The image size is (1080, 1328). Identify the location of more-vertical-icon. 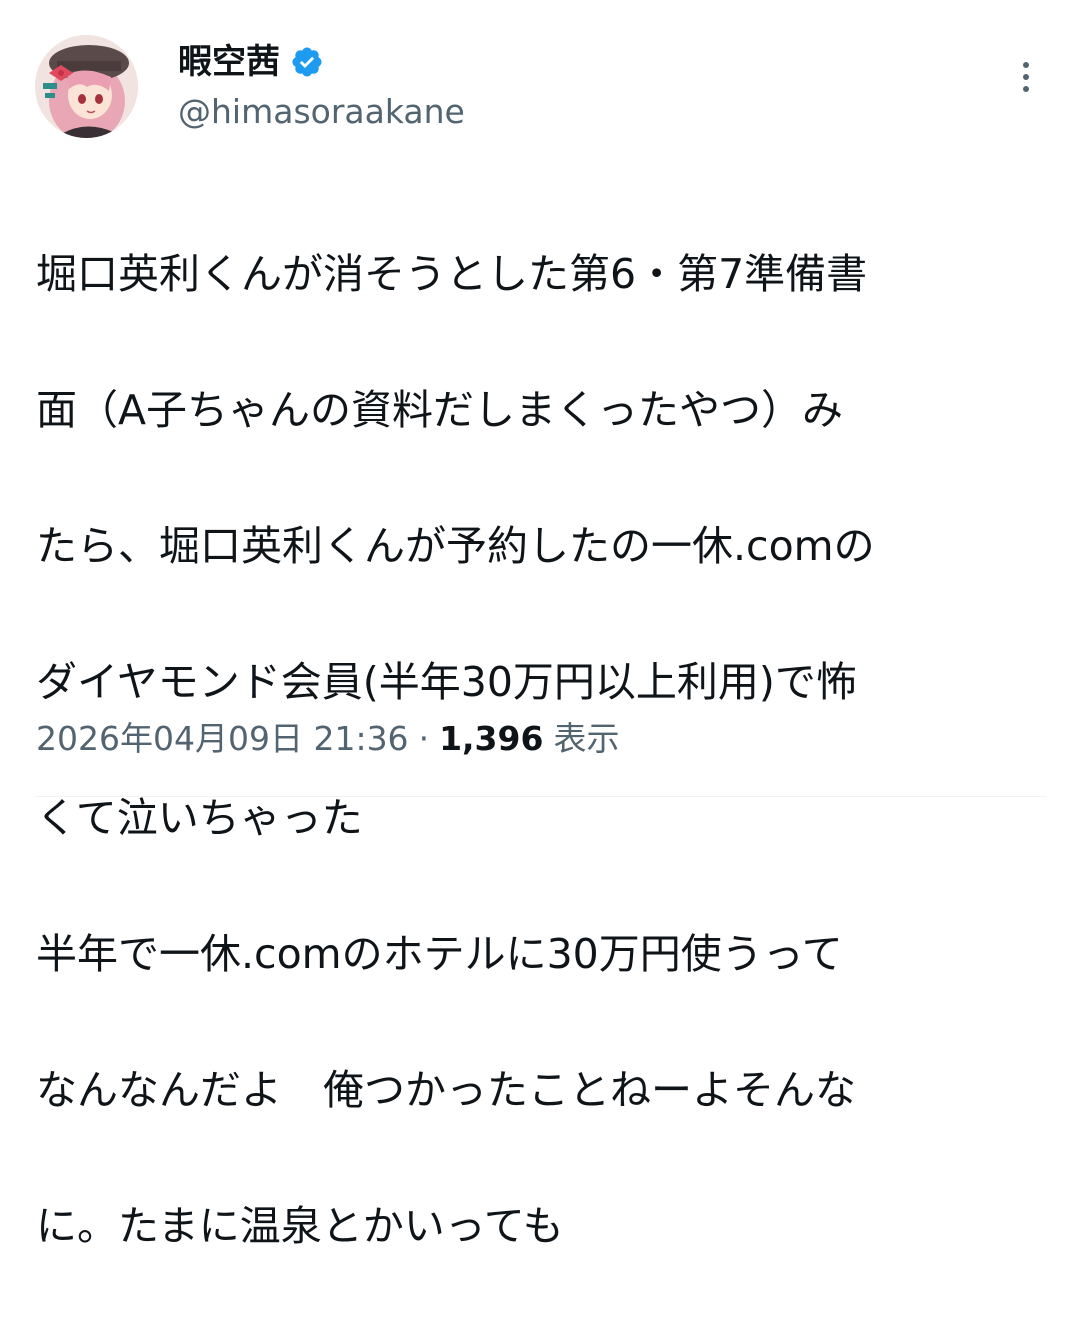
(1026, 77).